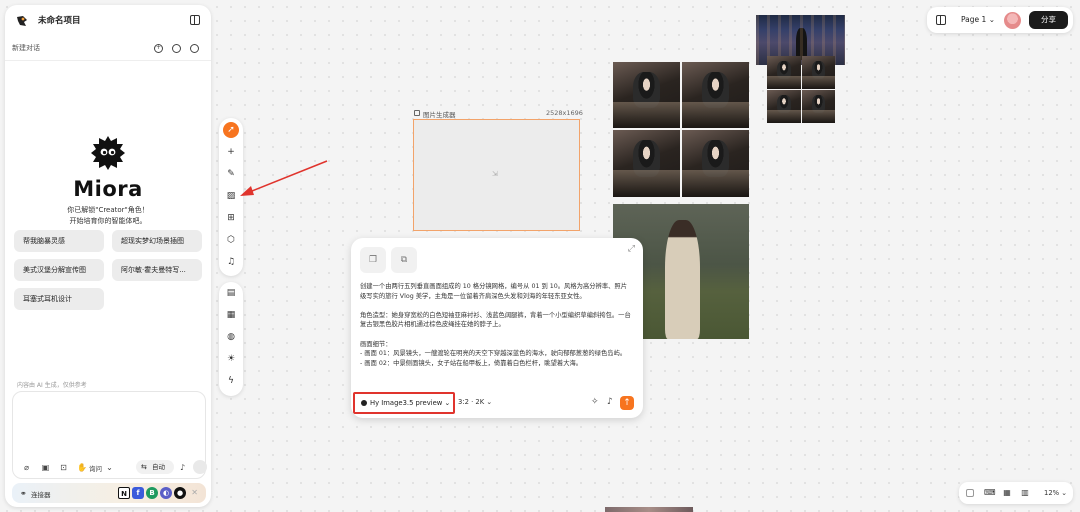  I want to click on image-edit-icon: ⊞, so click(231, 218).